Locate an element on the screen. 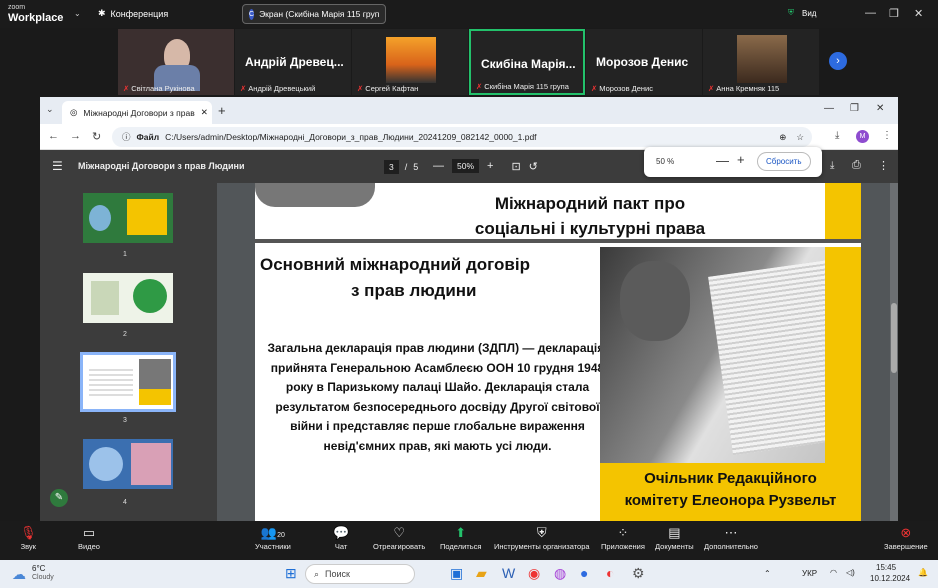 This screenshot has height=588, width=938. chat-button: 💬 Чат is located at coordinates (341, 538).